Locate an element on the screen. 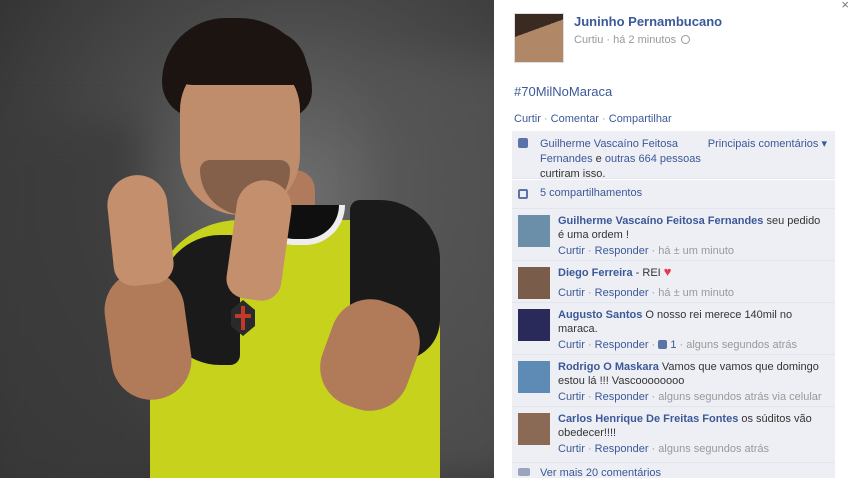  share-button: Compartilhar is located at coordinates (640, 119).